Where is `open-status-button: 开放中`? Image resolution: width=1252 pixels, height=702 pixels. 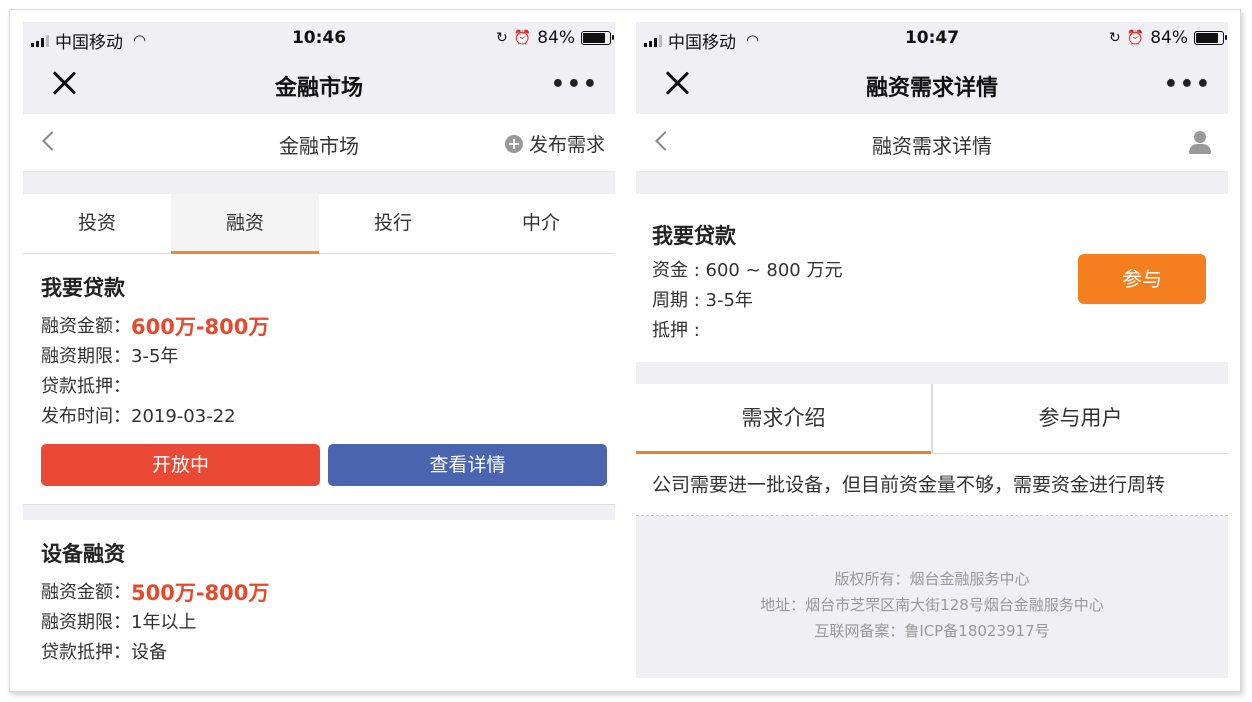
open-status-button: 开放中 is located at coordinates (180, 465).